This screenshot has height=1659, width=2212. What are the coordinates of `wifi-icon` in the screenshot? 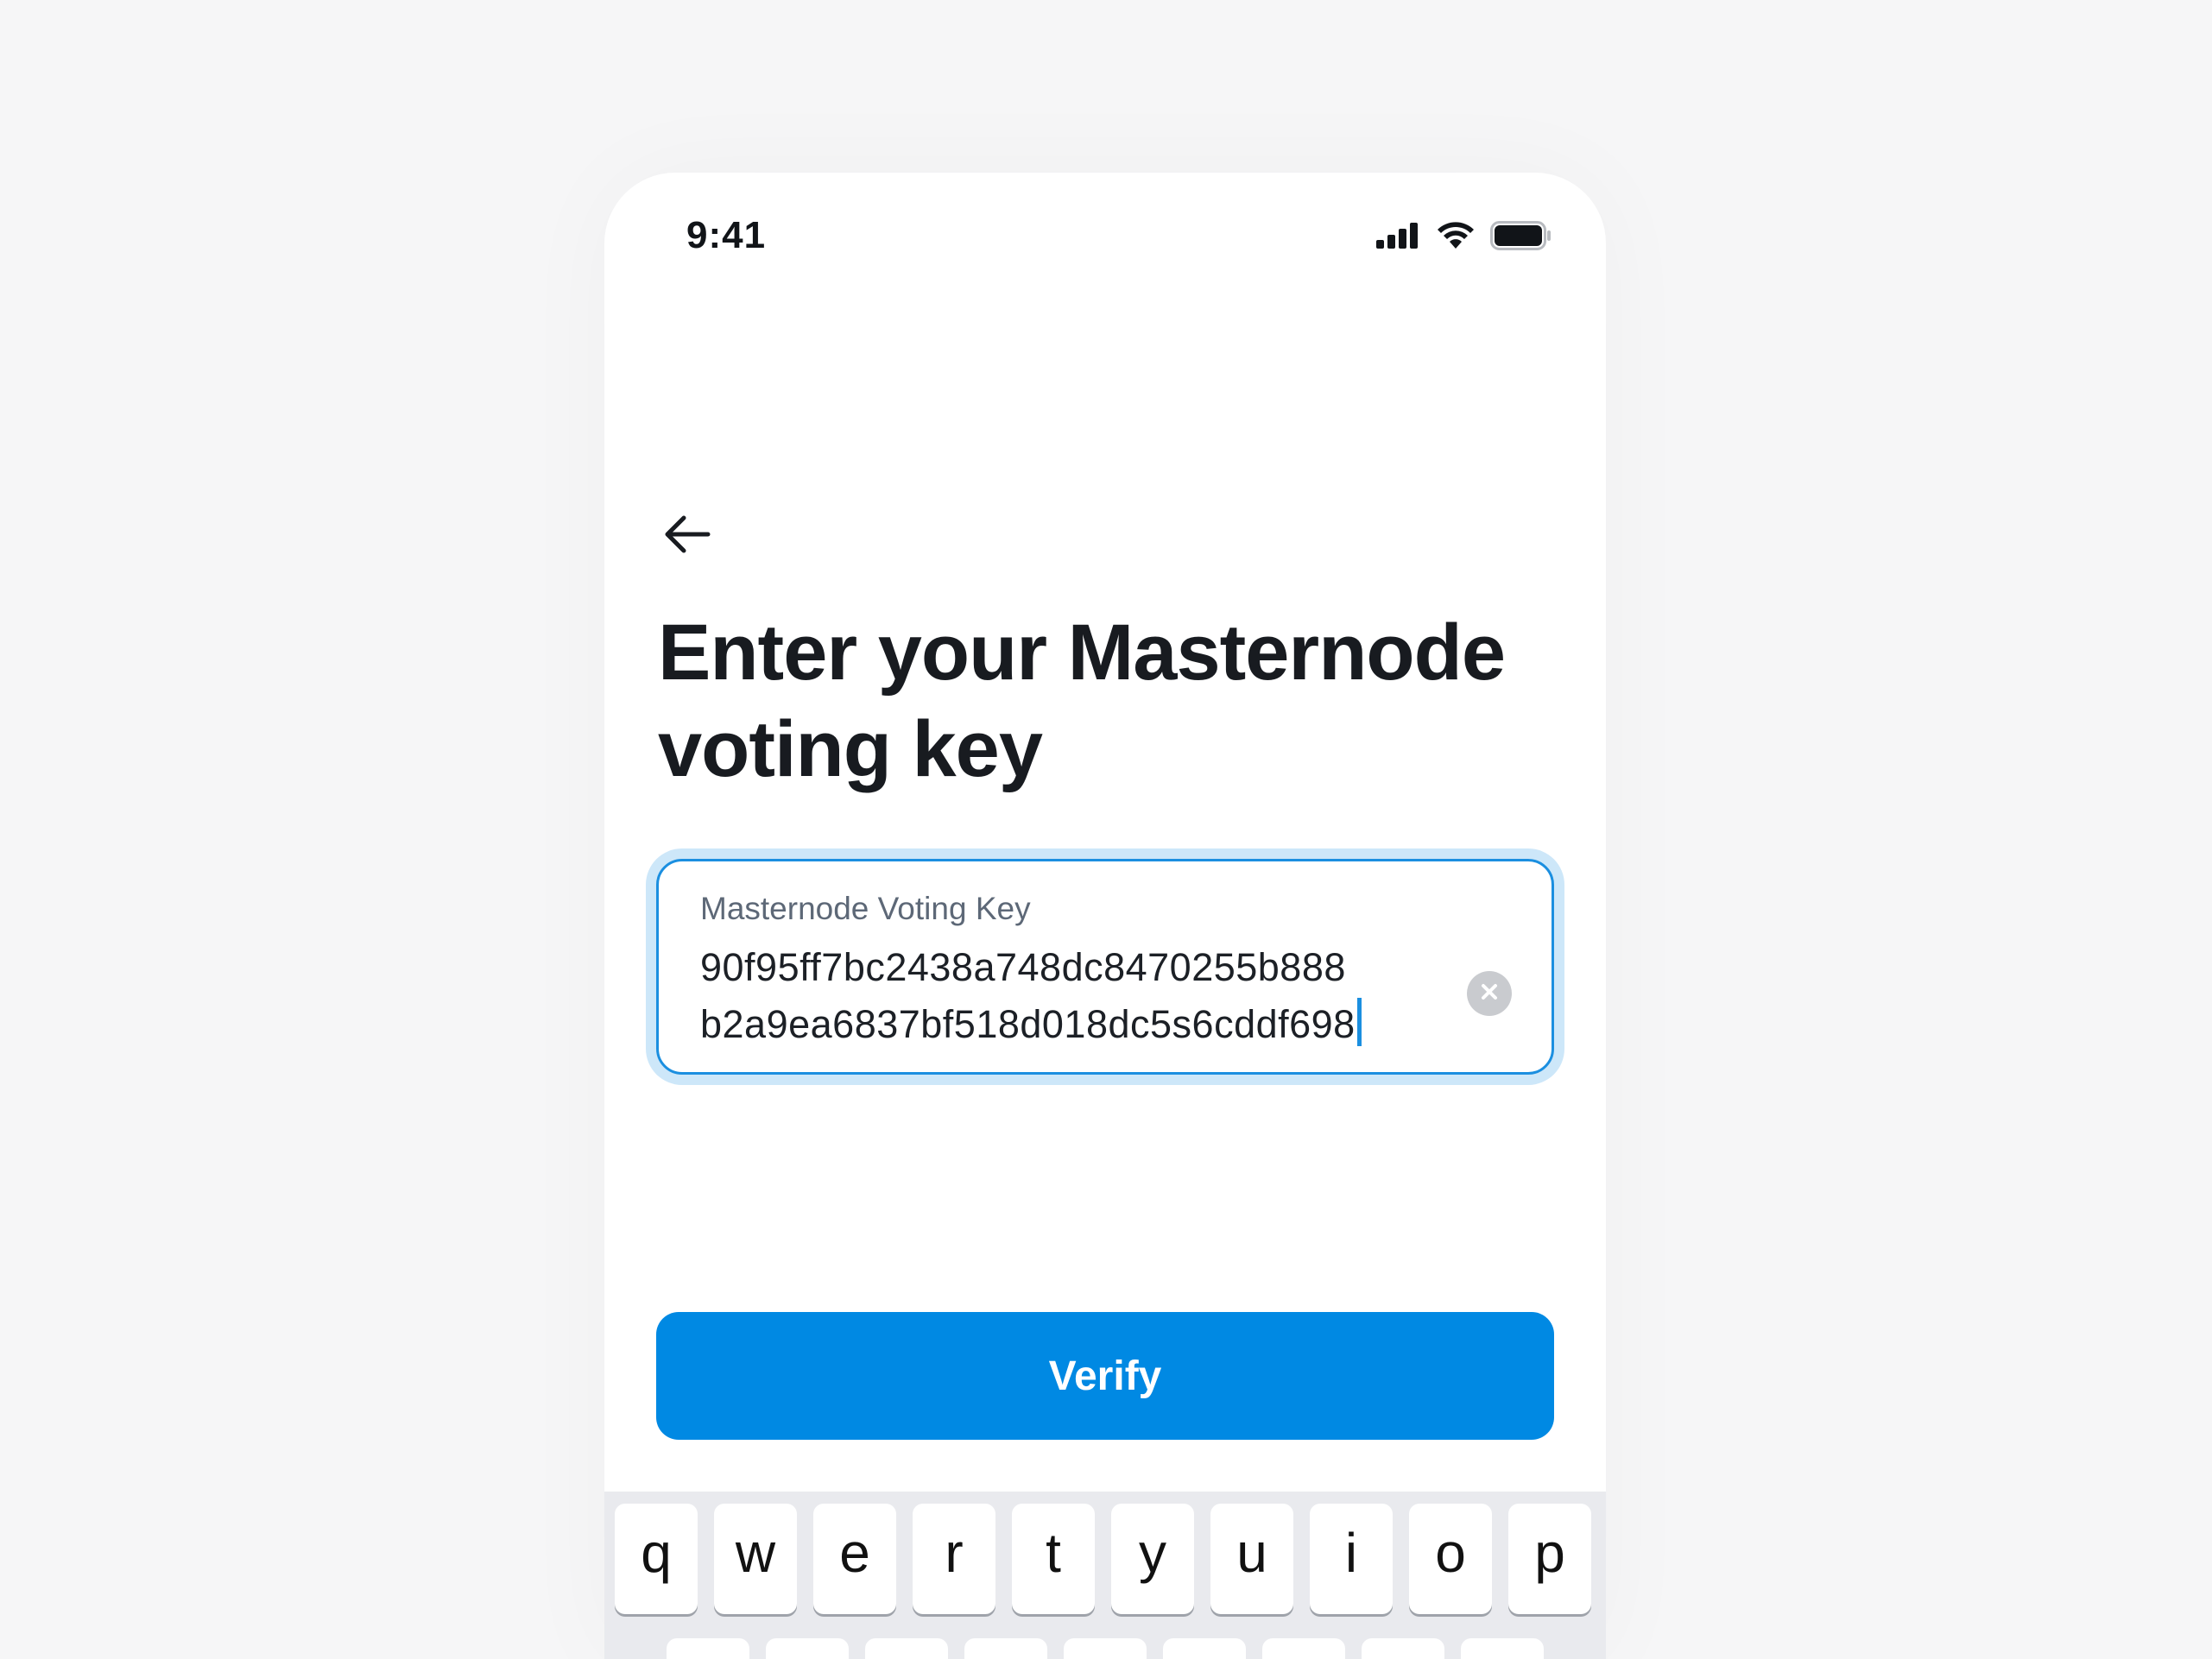 It's located at (1456, 238).